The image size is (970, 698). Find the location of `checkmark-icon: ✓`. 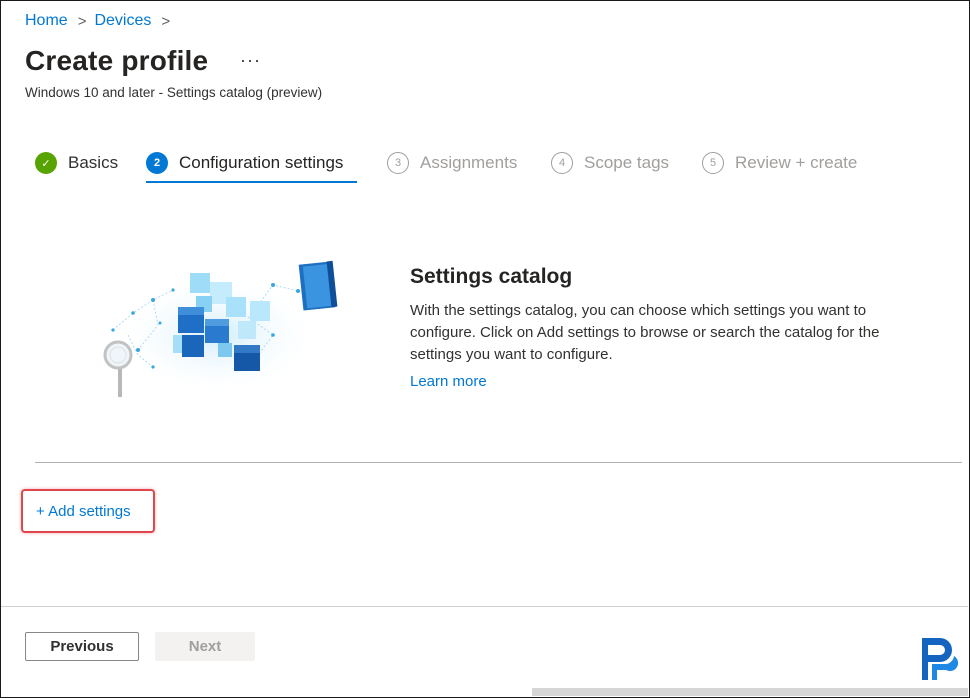

checkmark-icon: ✓ is located at coordinates (46, 163).